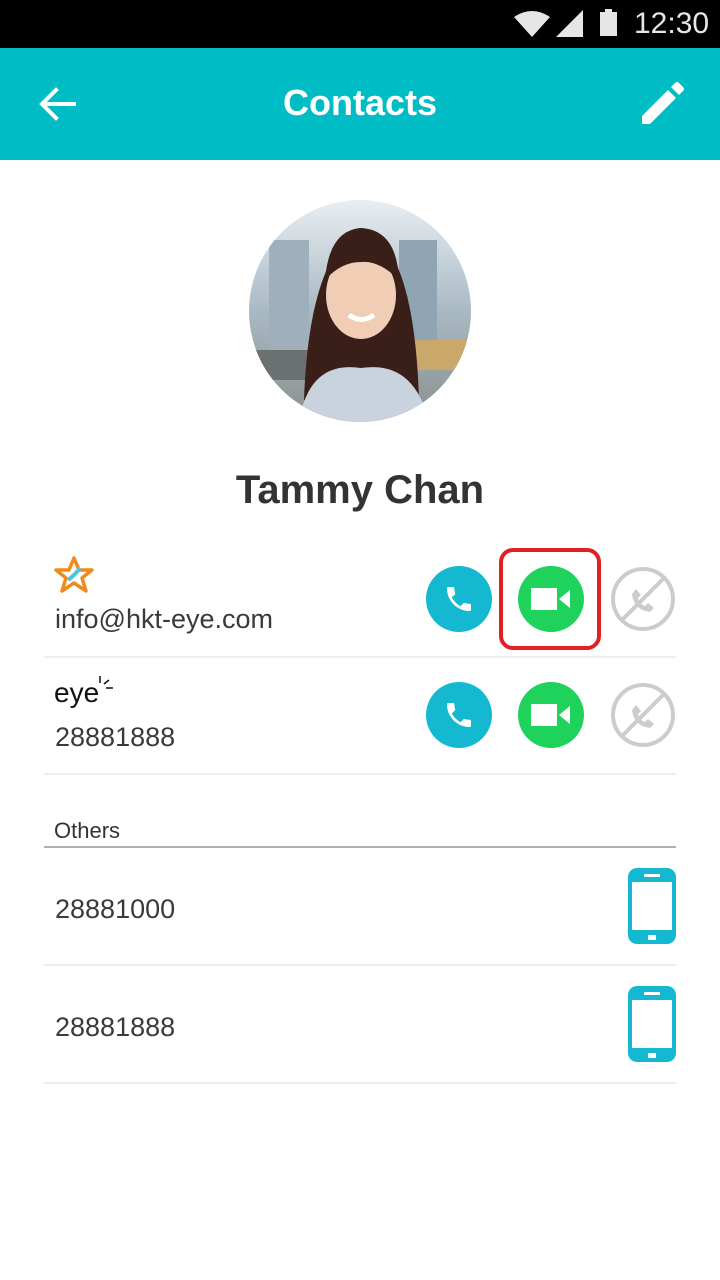  What do you see at coordinates (360, 490) in the screenshot?
I see `contact-name: Tammy Chan` at bounding box center [360, 490].